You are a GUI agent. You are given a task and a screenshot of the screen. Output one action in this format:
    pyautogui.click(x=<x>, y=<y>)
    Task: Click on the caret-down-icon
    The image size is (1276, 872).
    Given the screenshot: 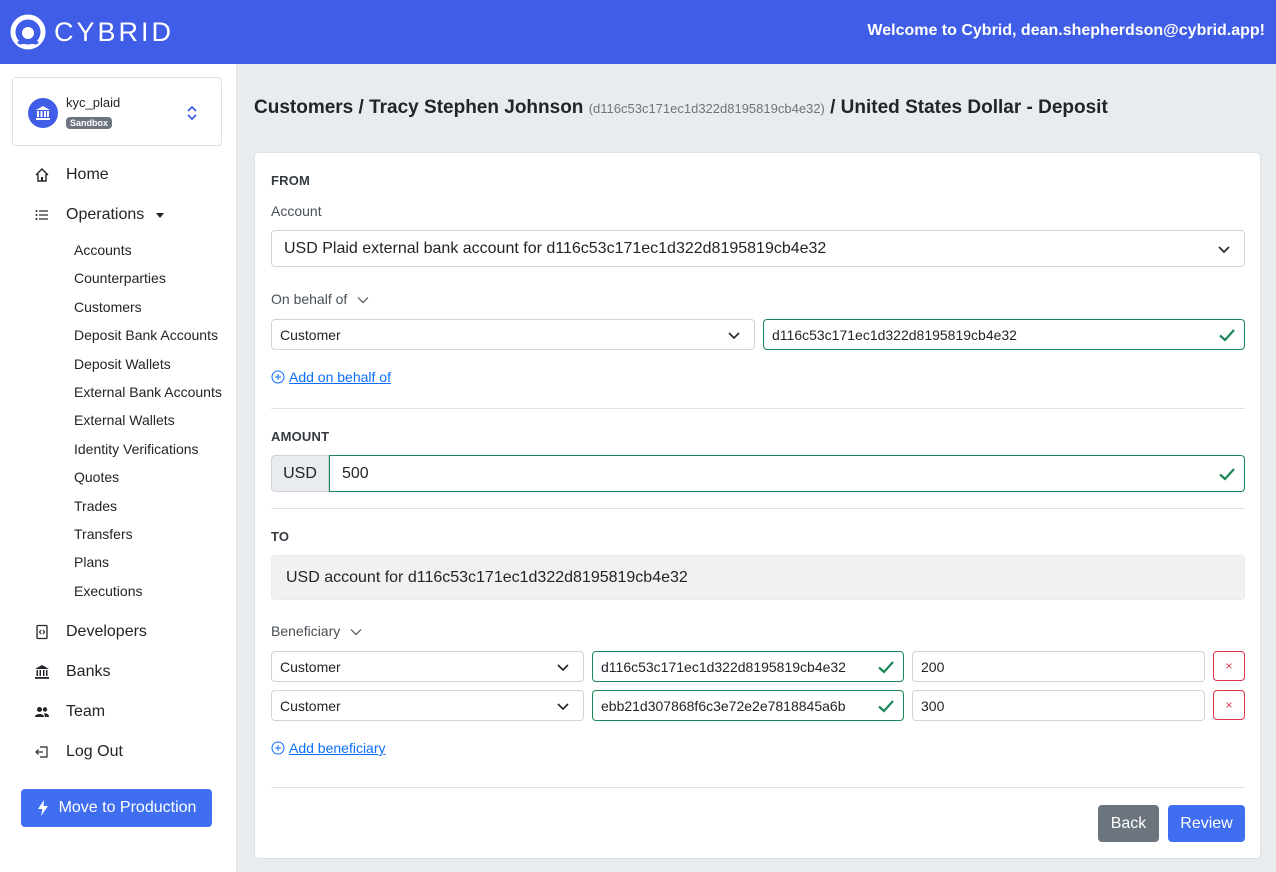 What is the action you would take?
    pyautogui.click(x=160, y=215)
    